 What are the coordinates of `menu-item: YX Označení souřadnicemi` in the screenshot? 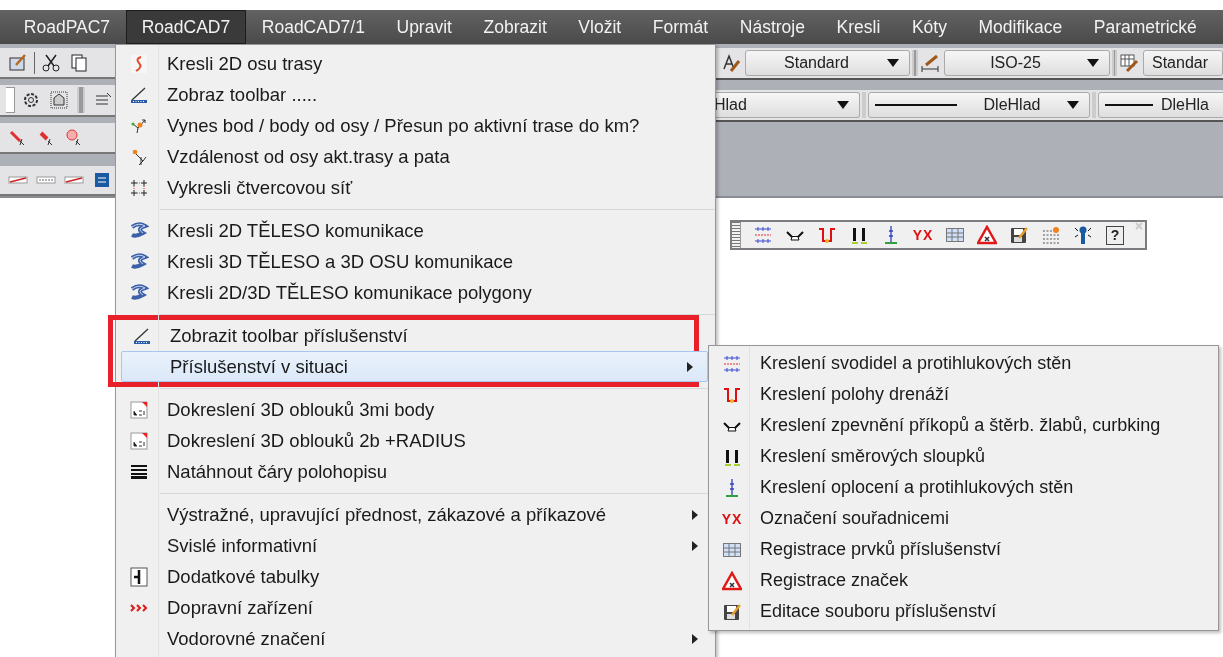 It's located at (963, 518).